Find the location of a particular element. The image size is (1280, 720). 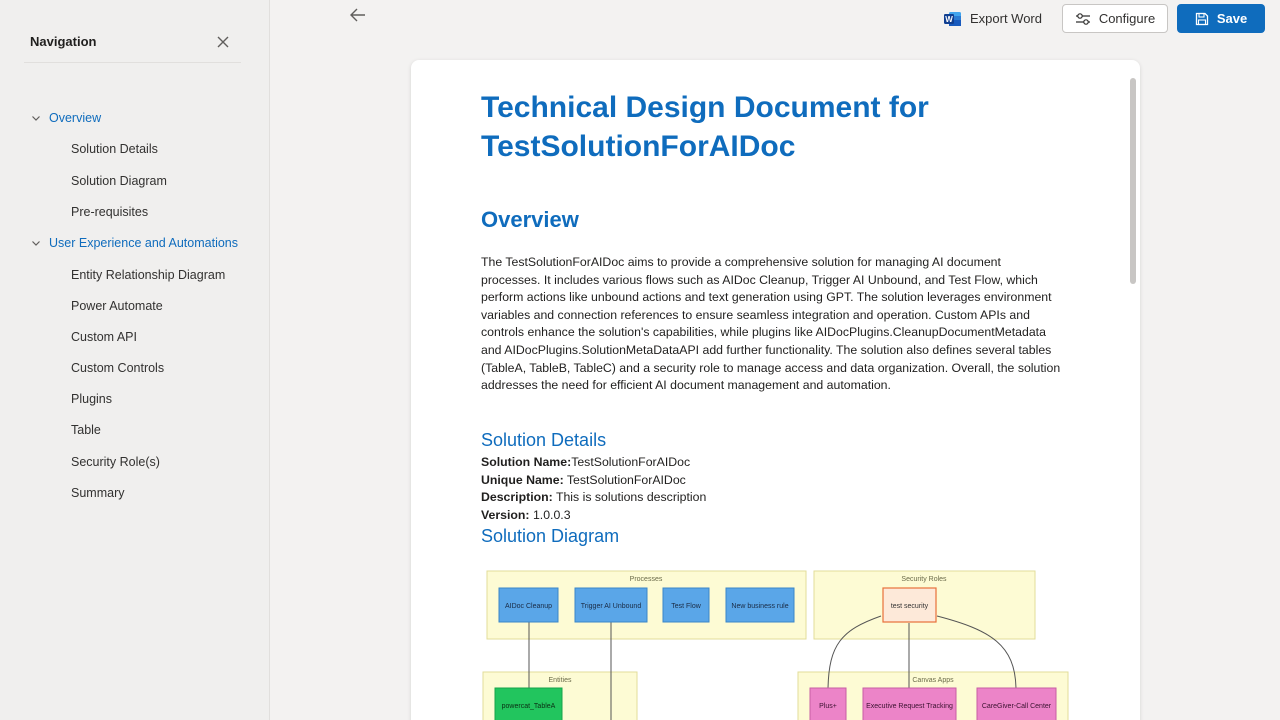

process-node-label: AIDoc Cleanup is located at coordinates (528, 606).